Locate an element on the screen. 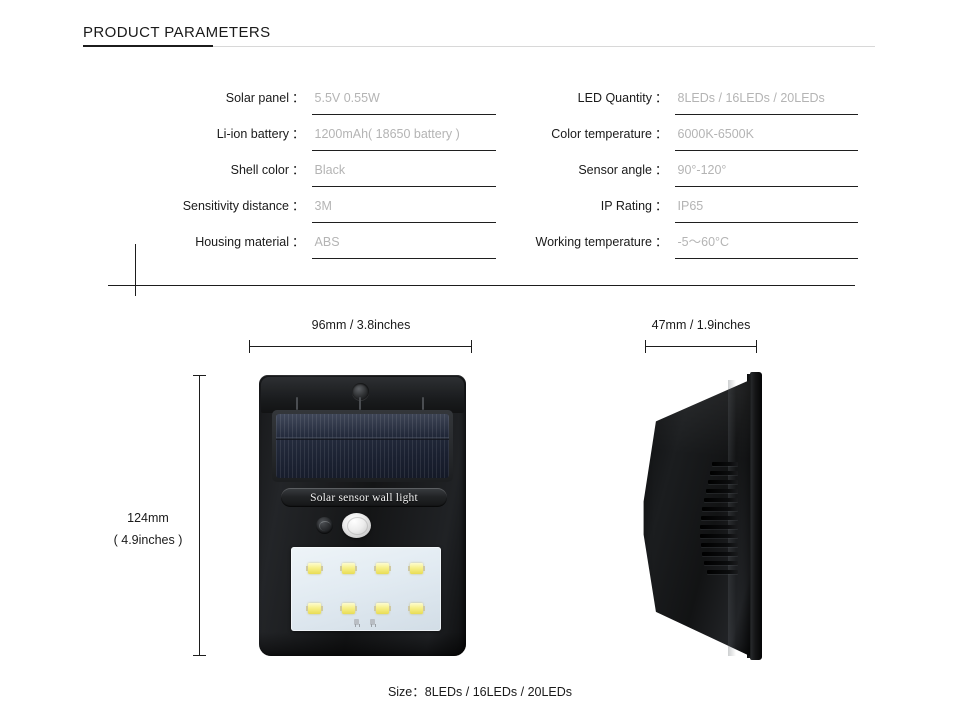  dimension-label-height-inches: ( 4.9inches ) is located at coordinates (148, 540).